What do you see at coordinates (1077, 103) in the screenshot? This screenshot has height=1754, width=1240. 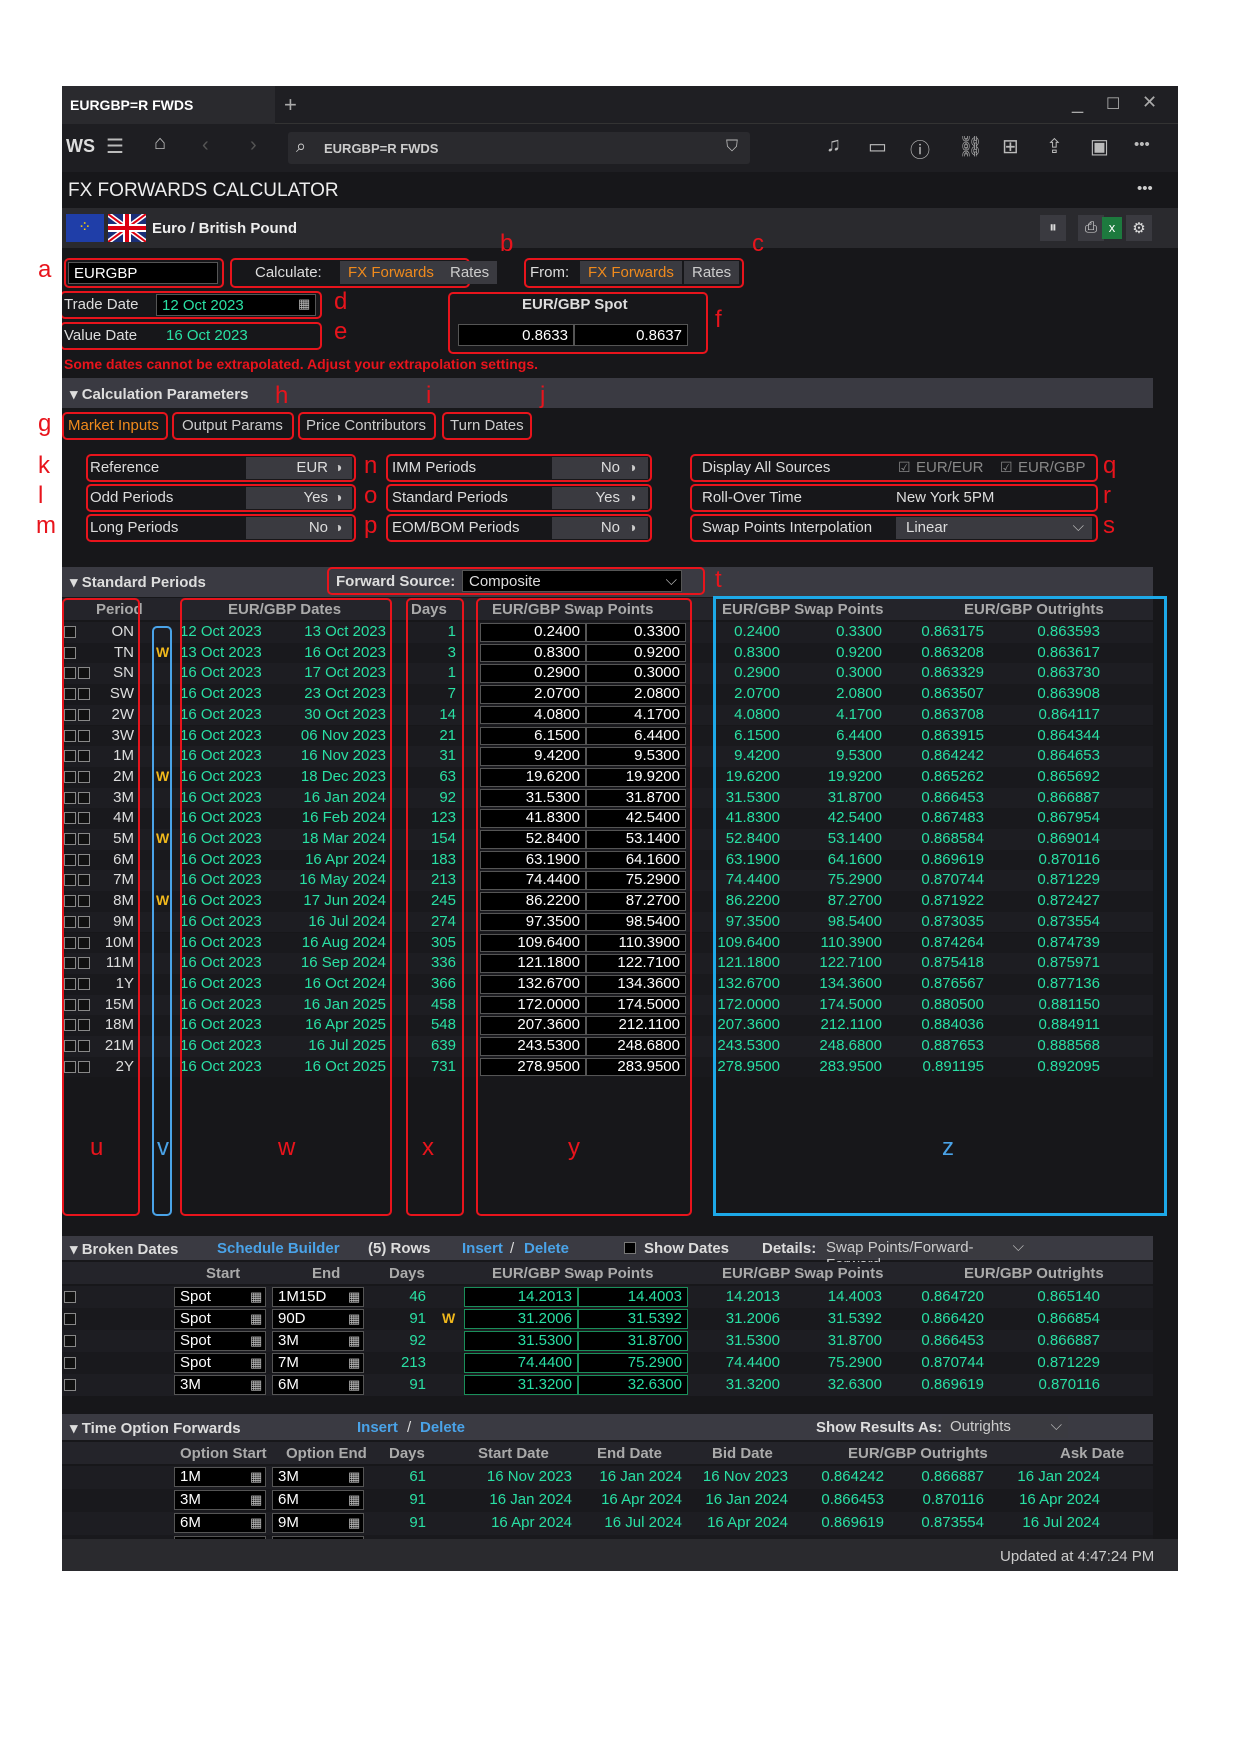 I see `minimize-icon: _` at bounding box center [1077, 103].